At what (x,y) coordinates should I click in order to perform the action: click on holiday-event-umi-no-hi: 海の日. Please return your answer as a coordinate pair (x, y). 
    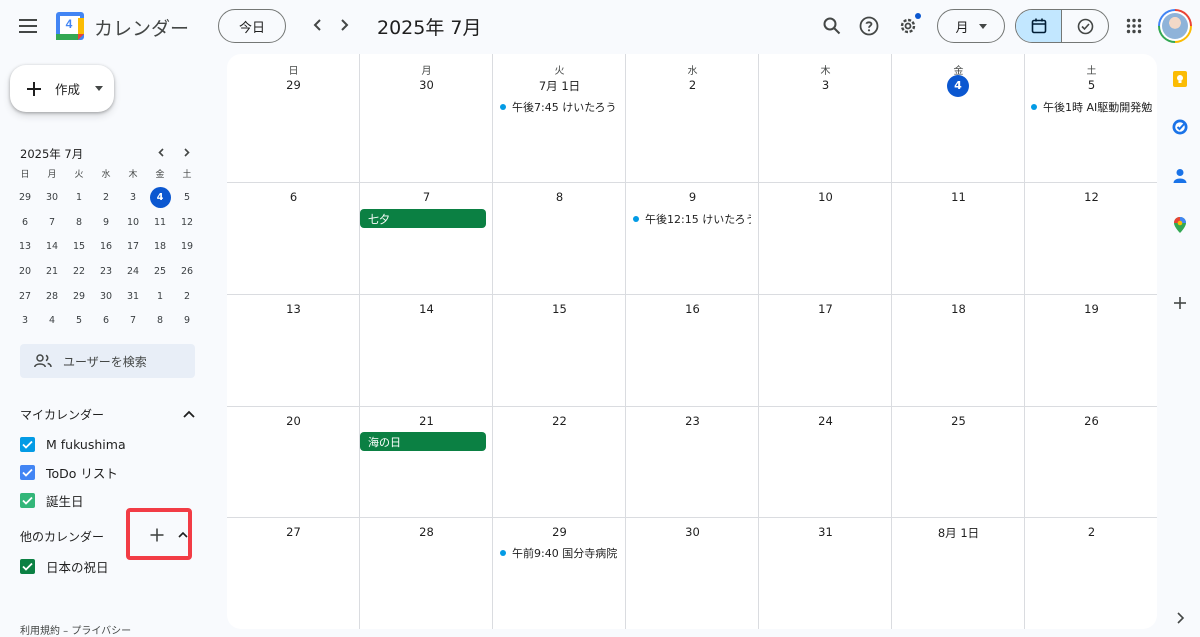
    Looking at the image, I should click on (423, 441).